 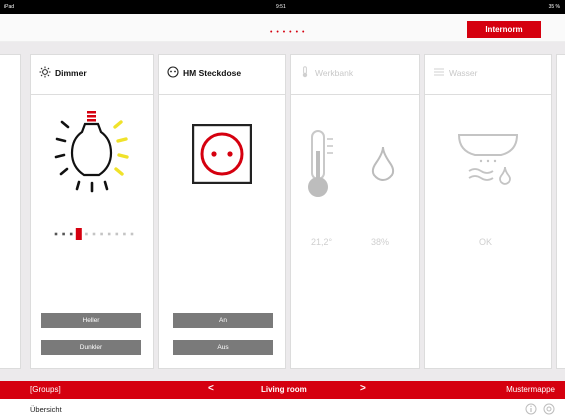 I want to click on drop-icon, so click(x=383, y=163).